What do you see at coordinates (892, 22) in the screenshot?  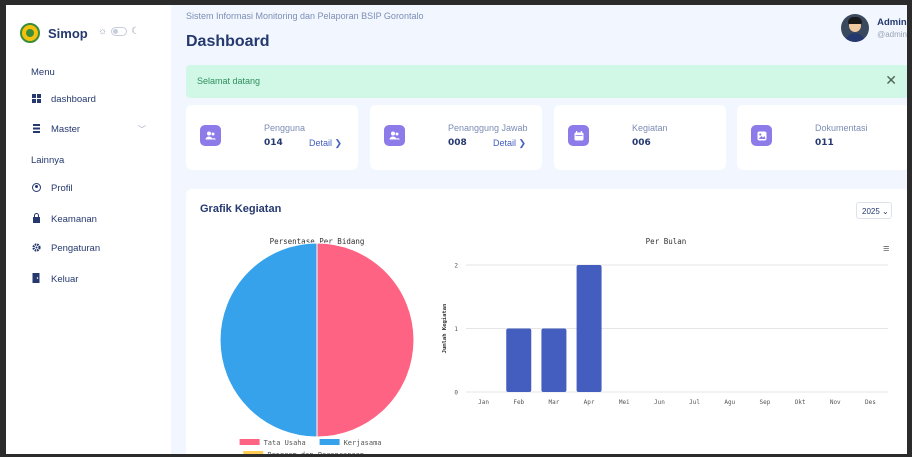 I see `user-name: Admin` at bounding box center [892, 22].